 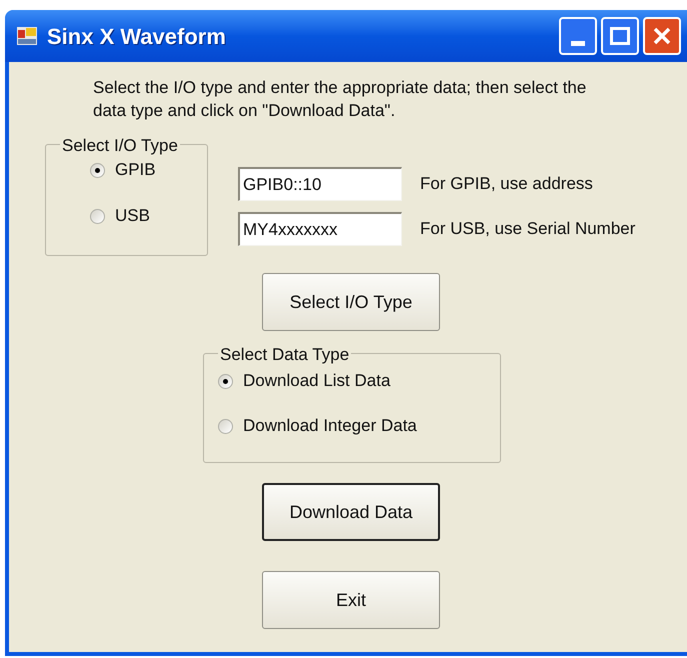 I want to click on app-icon, so click(x=27, y=36).